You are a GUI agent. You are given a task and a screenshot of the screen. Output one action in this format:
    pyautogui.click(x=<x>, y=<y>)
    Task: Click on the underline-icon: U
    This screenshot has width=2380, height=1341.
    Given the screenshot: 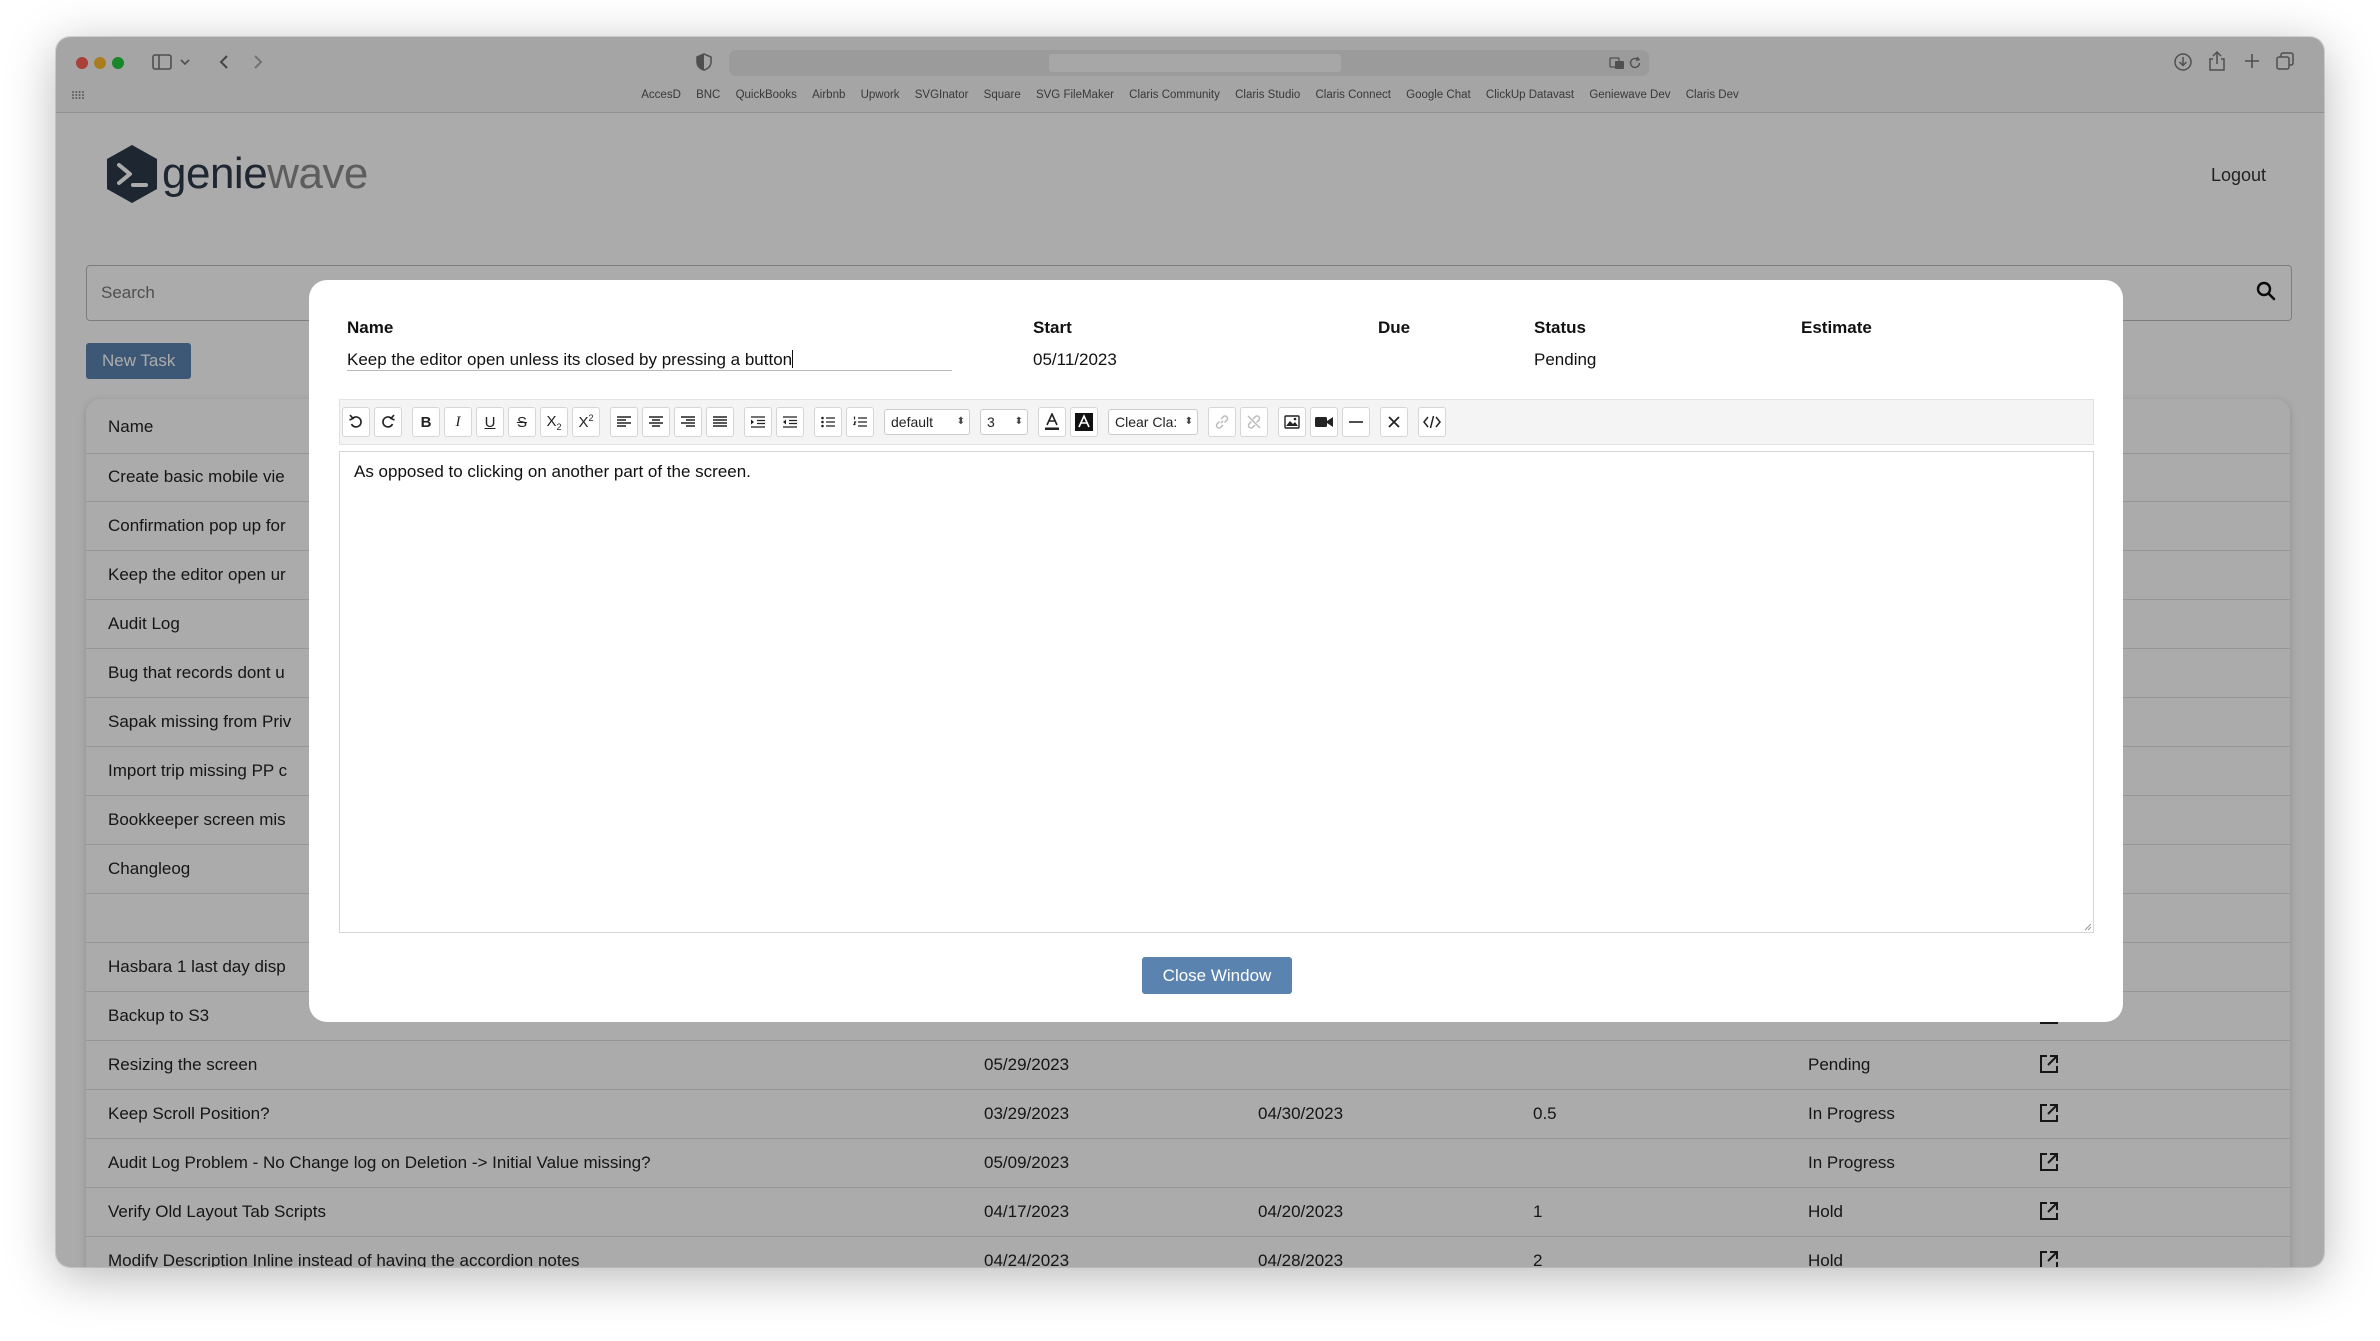 What is the action you would take?
    pyautogui.click(x=490, y=422)
    